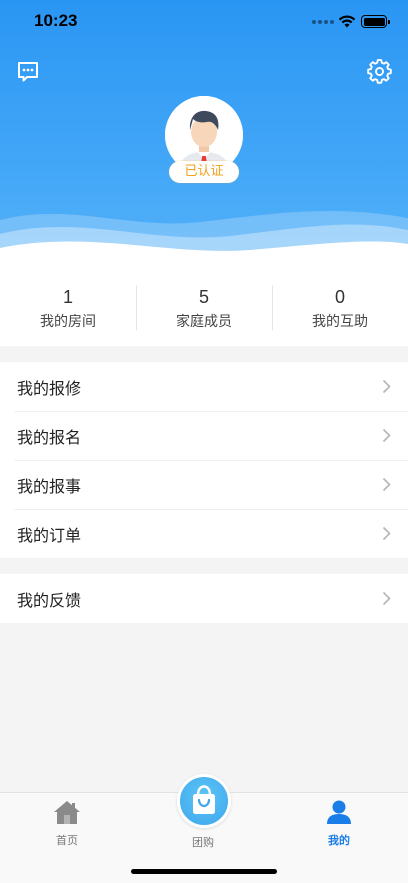 The width and height of the screenshot is (408, 883). What do you see at coordinates (49, 600) in the screenshot?
I see `menu-item-label: 我的反馈` at bounding box center [49, 600].